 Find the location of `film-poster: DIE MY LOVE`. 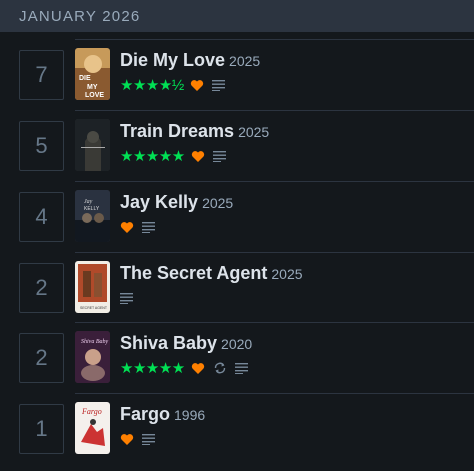

film-poster: DIE MY LOVE is located at coordinates (92, 74).